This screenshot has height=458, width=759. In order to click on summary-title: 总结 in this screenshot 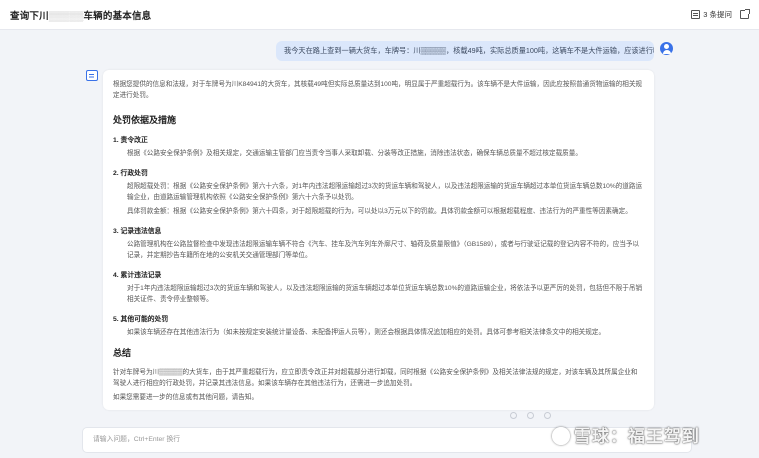, I will do `click(122, 353)`.